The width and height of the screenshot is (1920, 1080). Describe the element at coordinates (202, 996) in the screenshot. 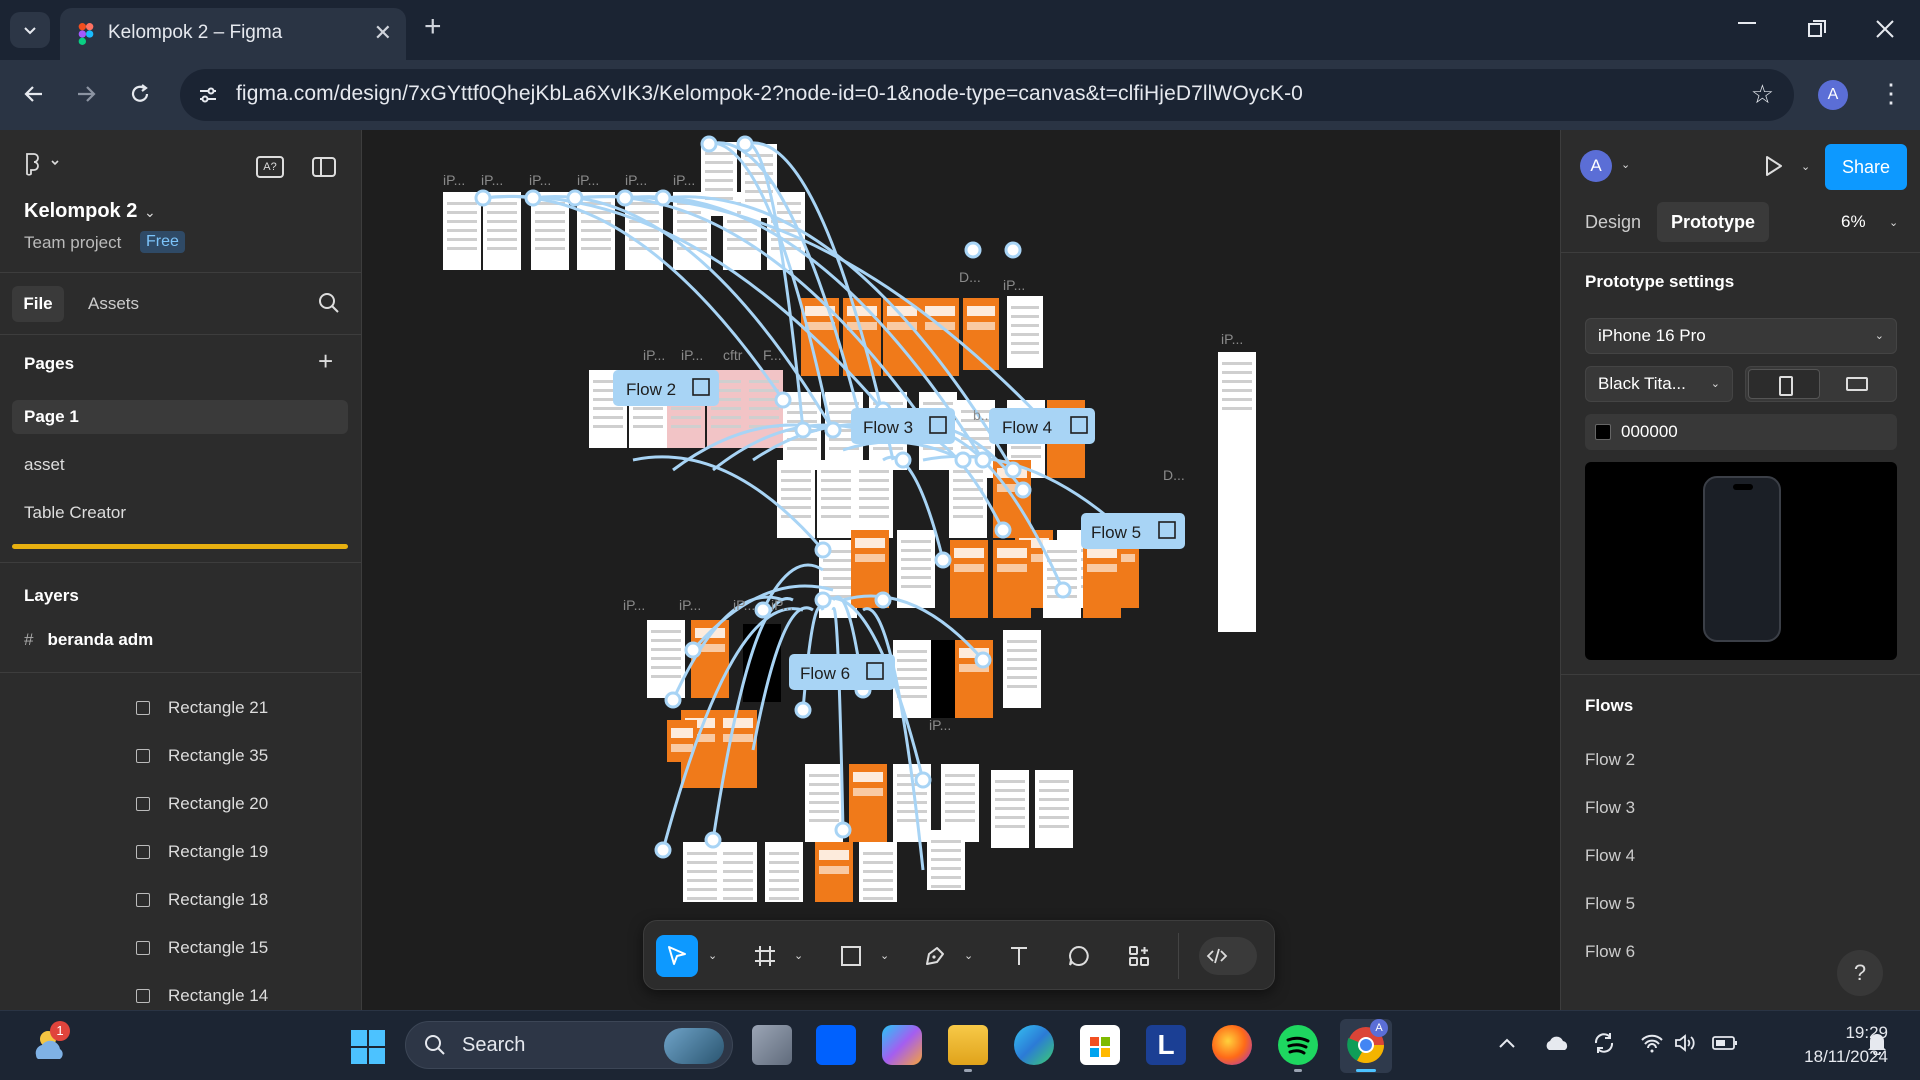

I see `layer-item: Rectangle 14` at that location.